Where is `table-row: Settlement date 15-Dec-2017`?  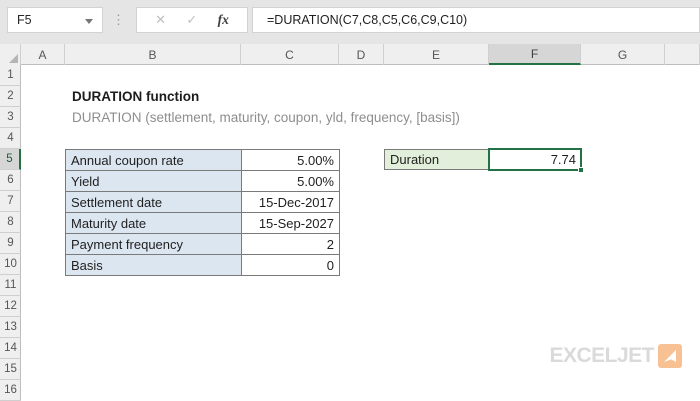
table-row: Settlement date 15-Dec-2017 is located at coordinates (203, 202).